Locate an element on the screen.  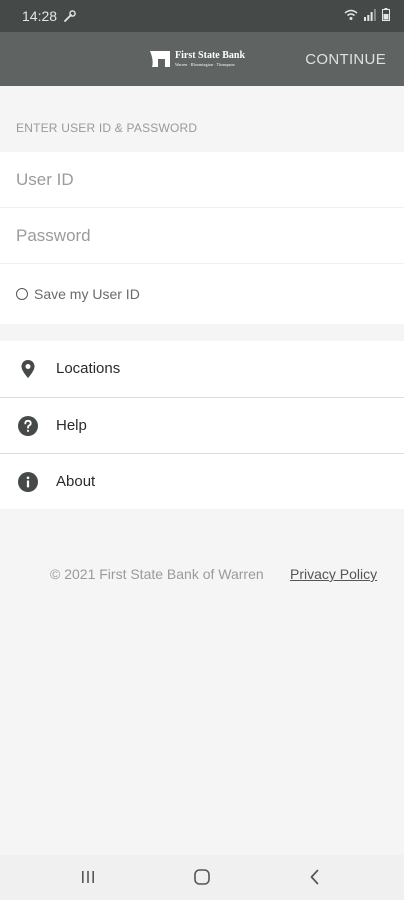
navigation-bar is located at coordinates (202, 877).